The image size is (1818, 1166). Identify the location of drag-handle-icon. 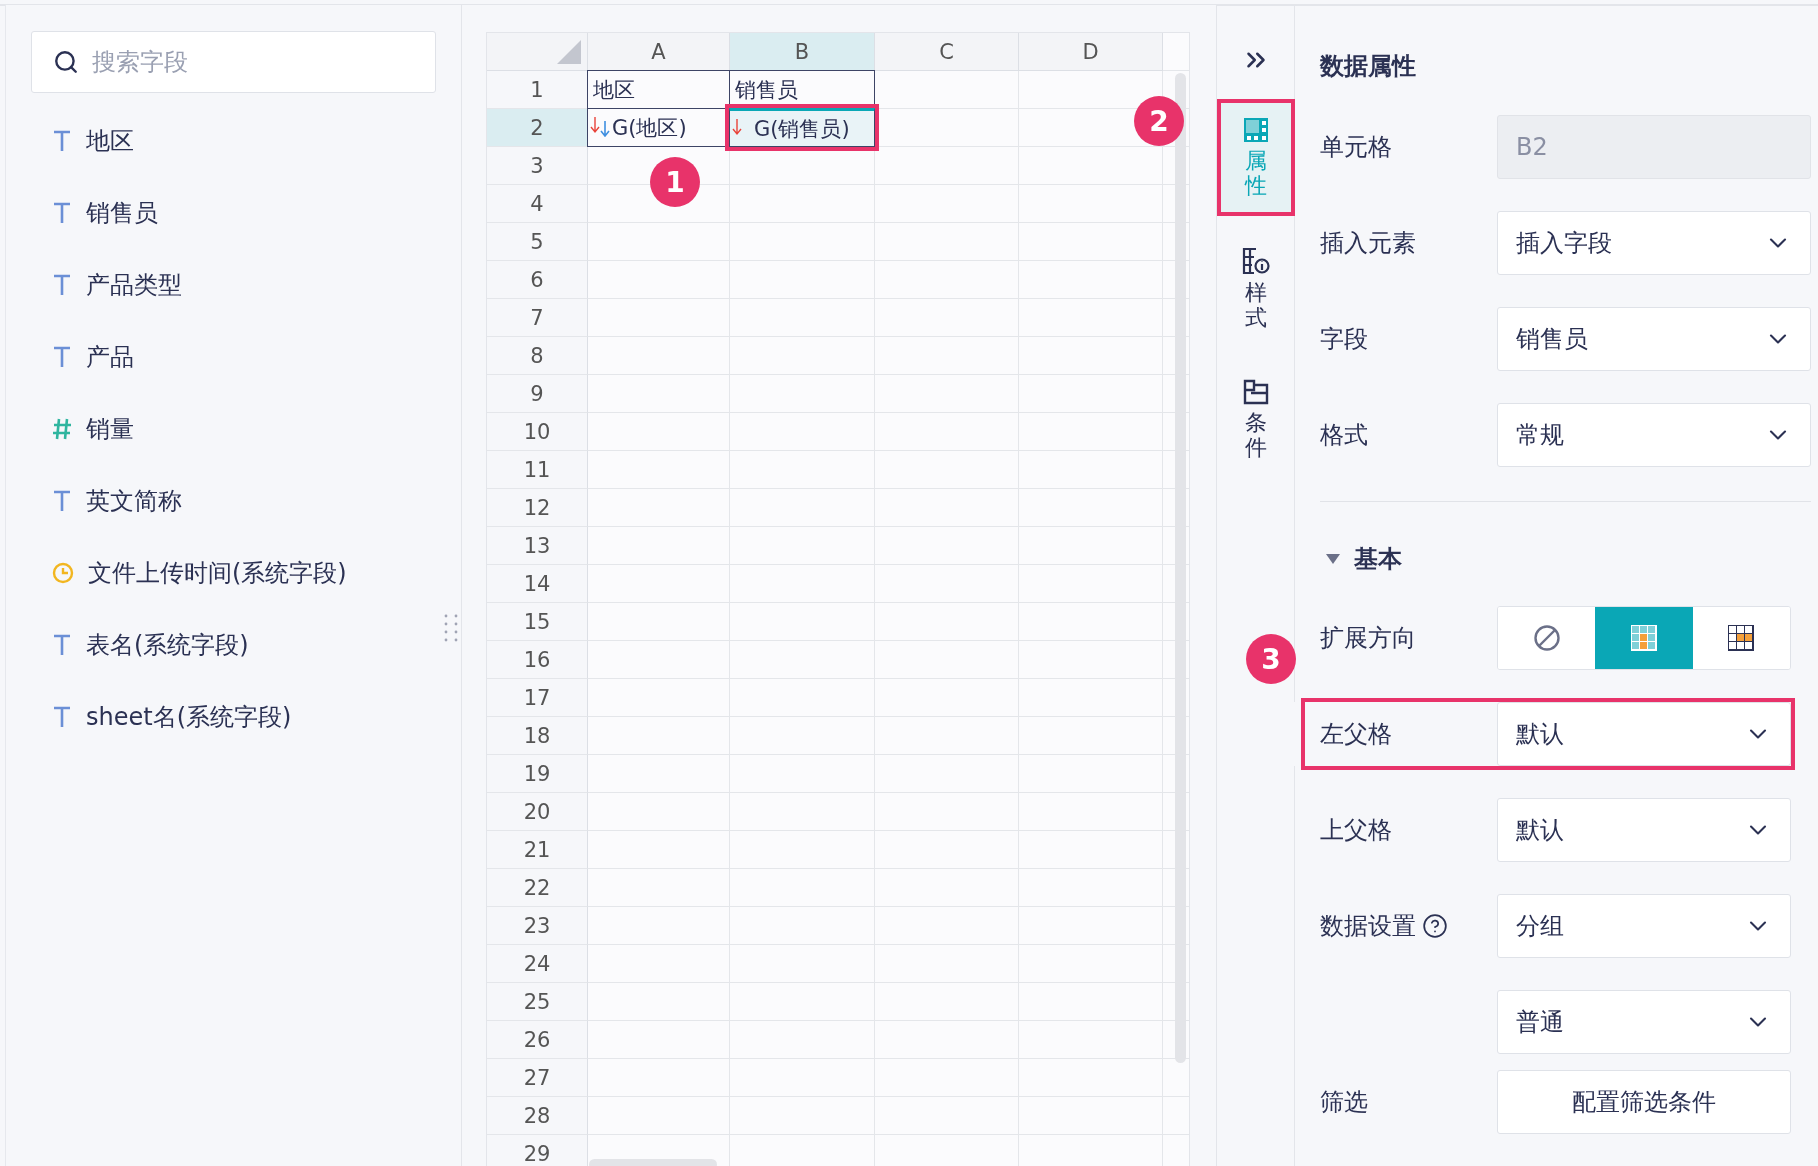
(451, 628).